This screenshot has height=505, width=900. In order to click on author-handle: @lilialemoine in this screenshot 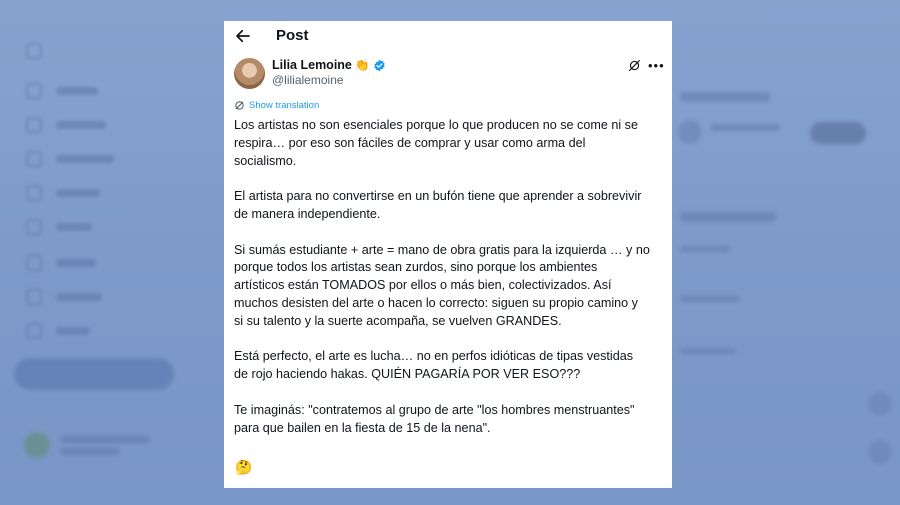, I will do `click(308, 80)`.